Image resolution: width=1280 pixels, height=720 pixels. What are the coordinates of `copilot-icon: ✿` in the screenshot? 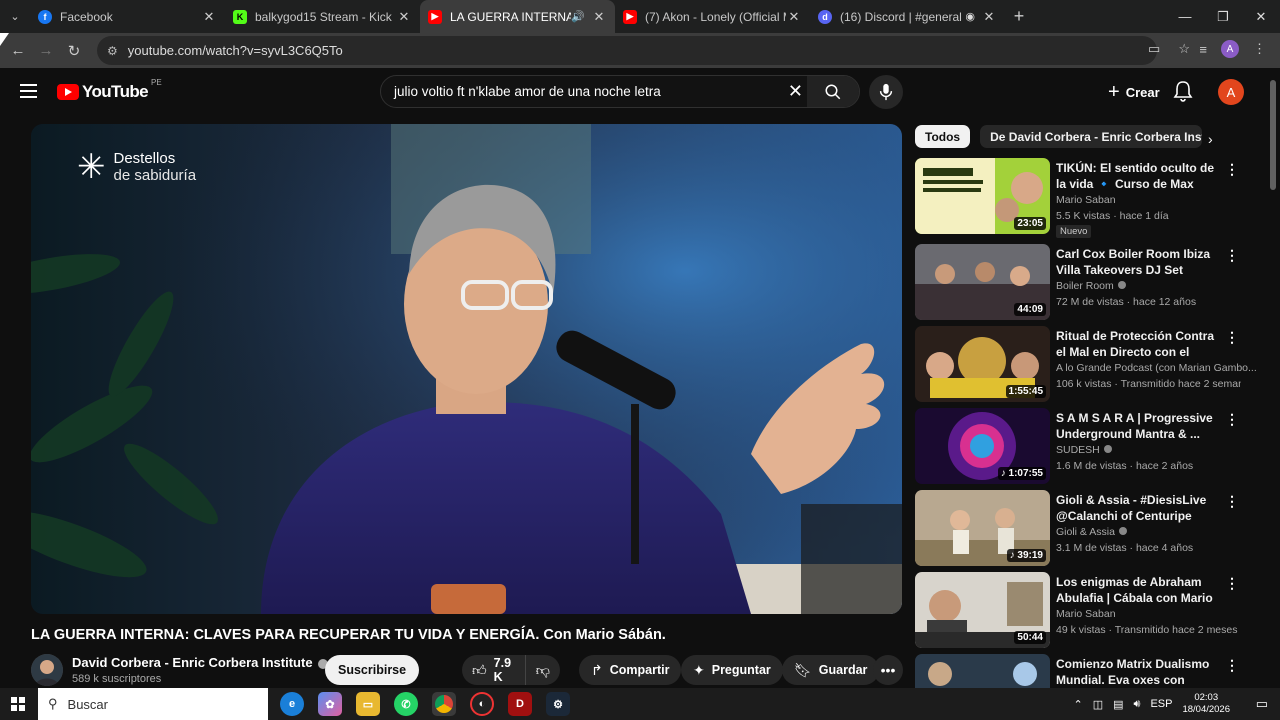 It's located at (330, 704).